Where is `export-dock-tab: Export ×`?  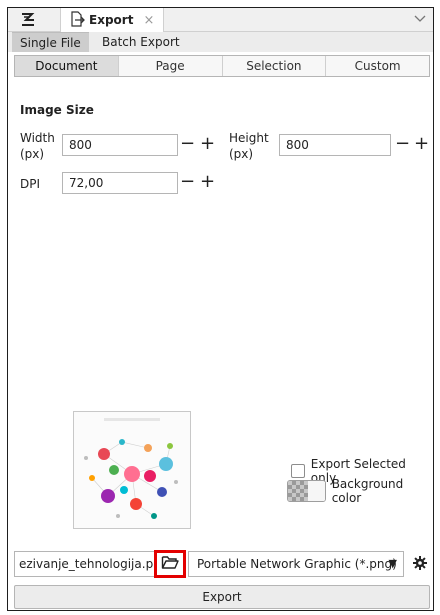 export-dock-tab: Export × is located at coordinates (112, 20).